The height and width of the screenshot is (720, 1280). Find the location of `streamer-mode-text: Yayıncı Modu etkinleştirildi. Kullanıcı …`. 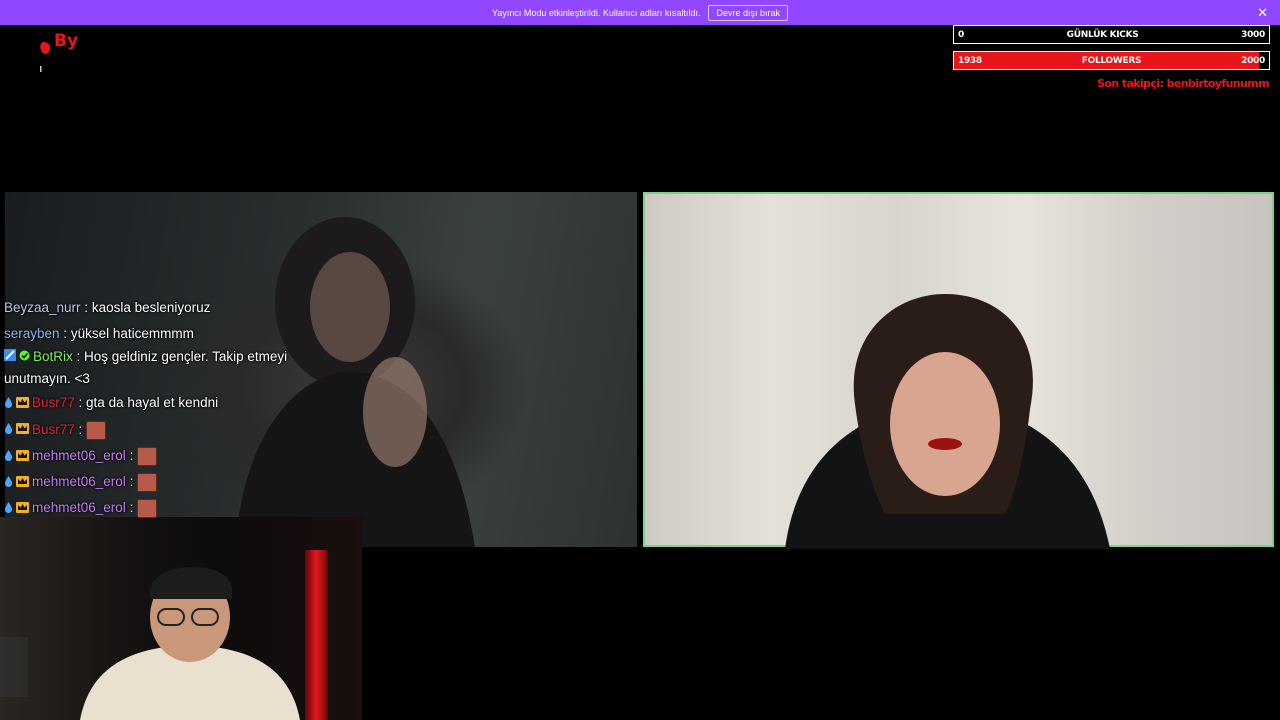

streamer-mode-text: Yayıncı Modu etkinleştirildi. Kullanıcı … is located at coordinates (596, 12).